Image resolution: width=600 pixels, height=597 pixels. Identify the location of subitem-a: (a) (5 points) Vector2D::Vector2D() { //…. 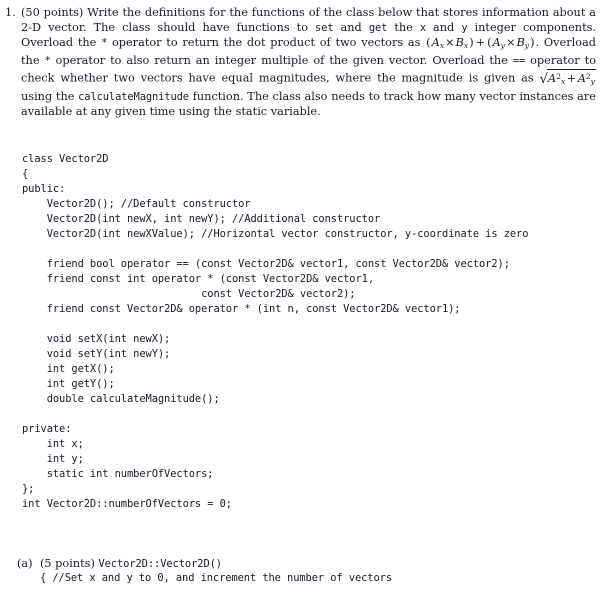
(300, 570).